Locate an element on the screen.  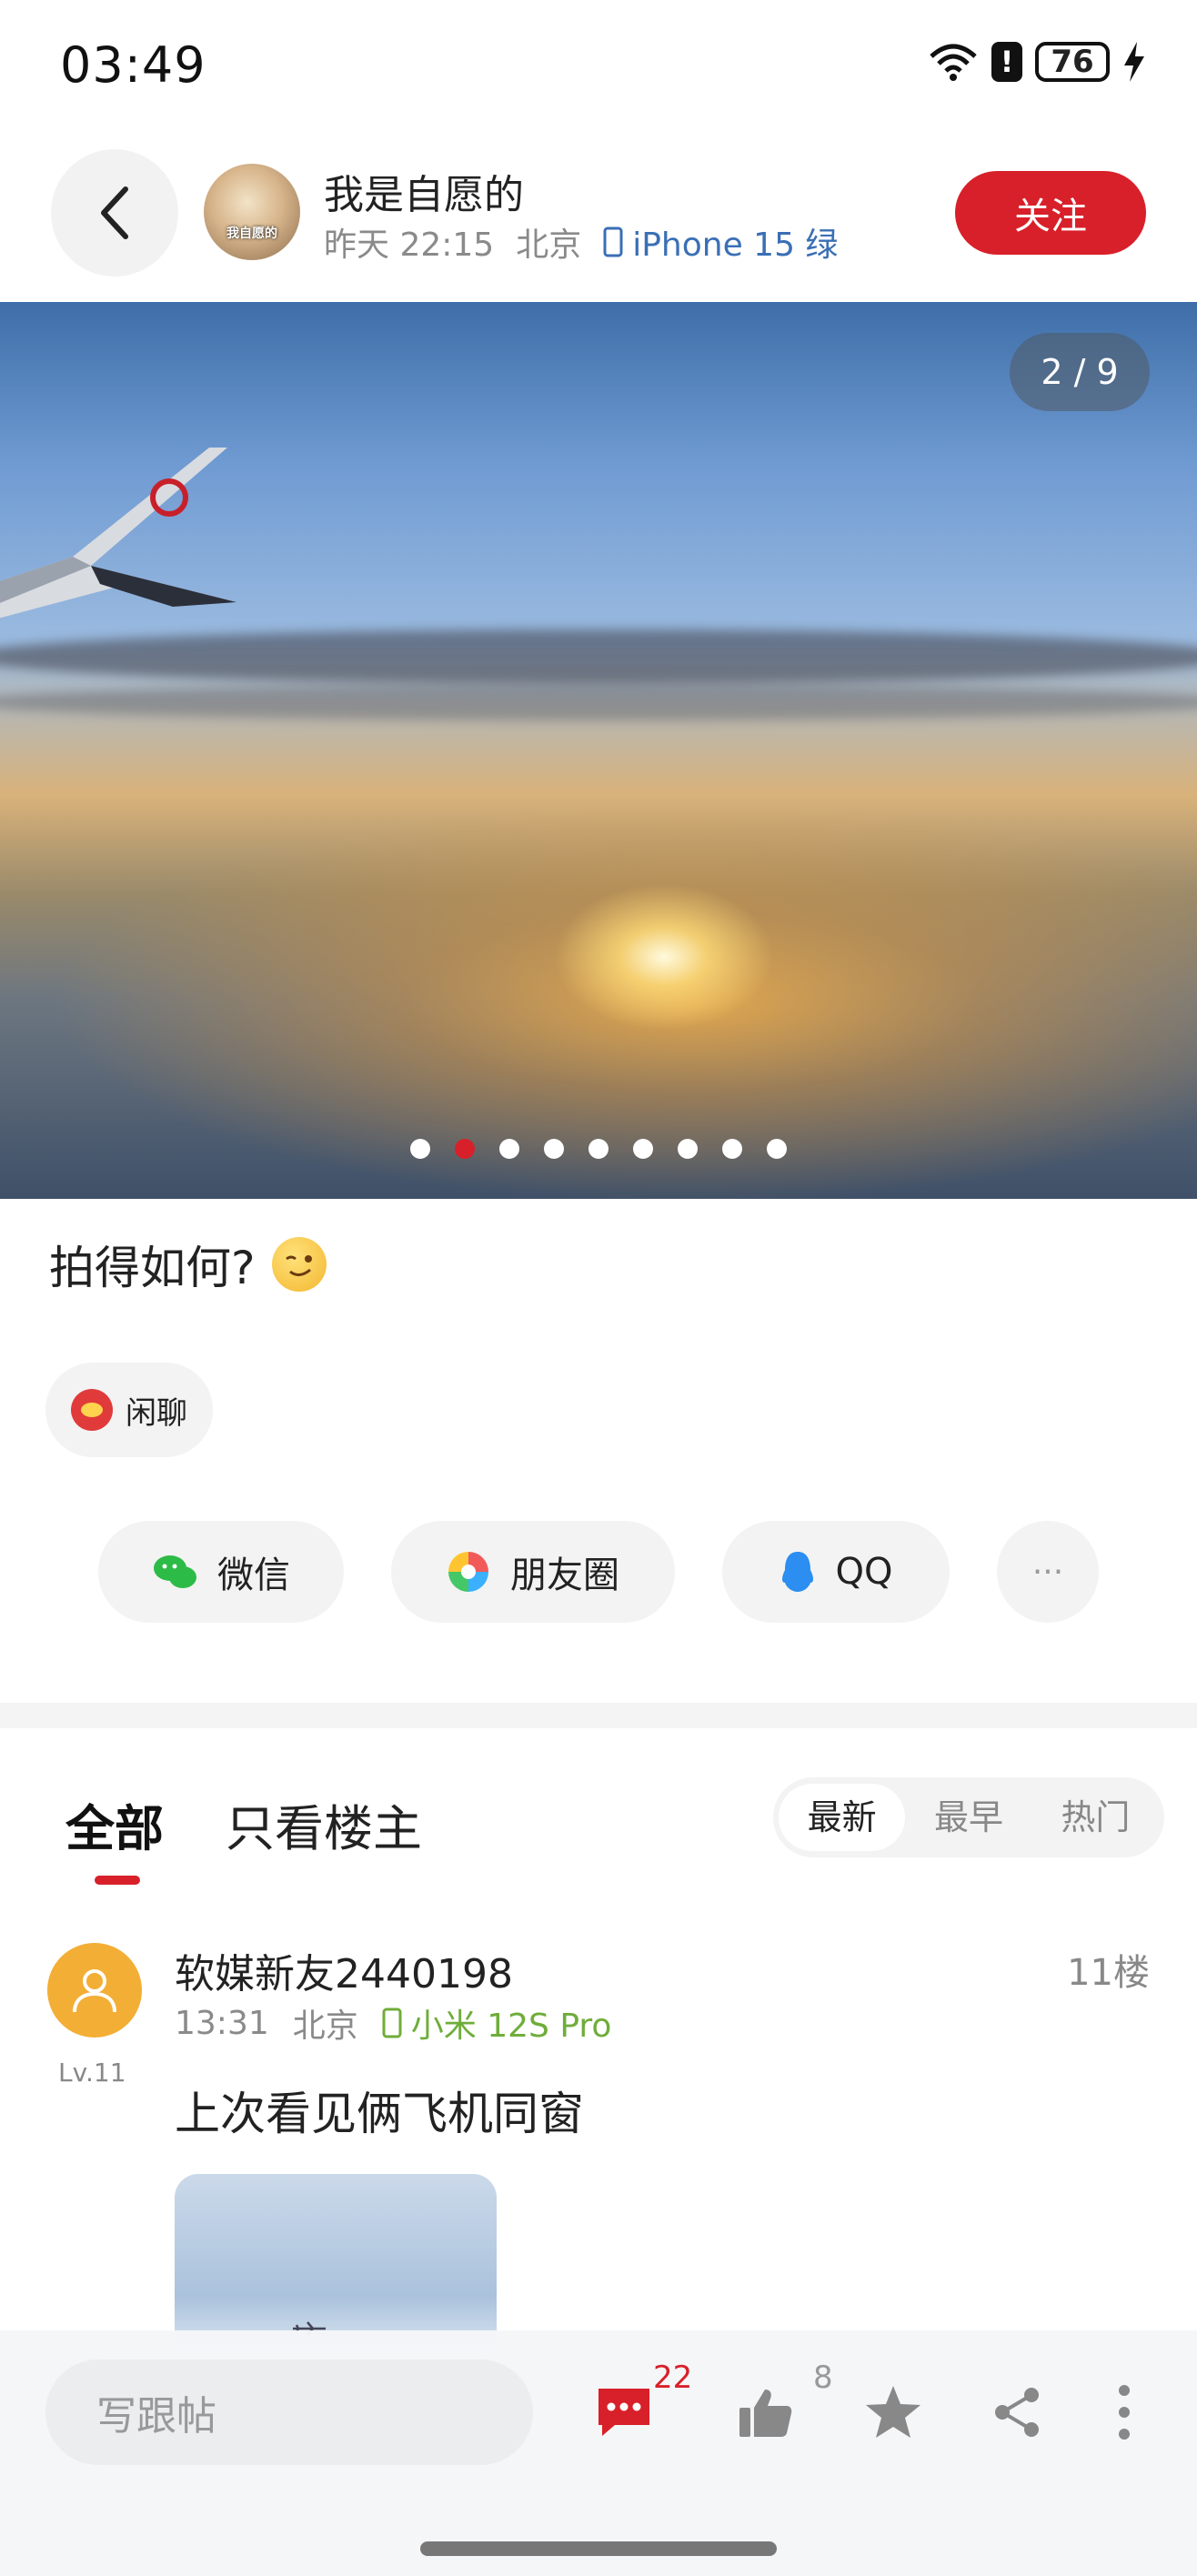
author-avatar: 我自愿的 is located at coordinates (252, 212).